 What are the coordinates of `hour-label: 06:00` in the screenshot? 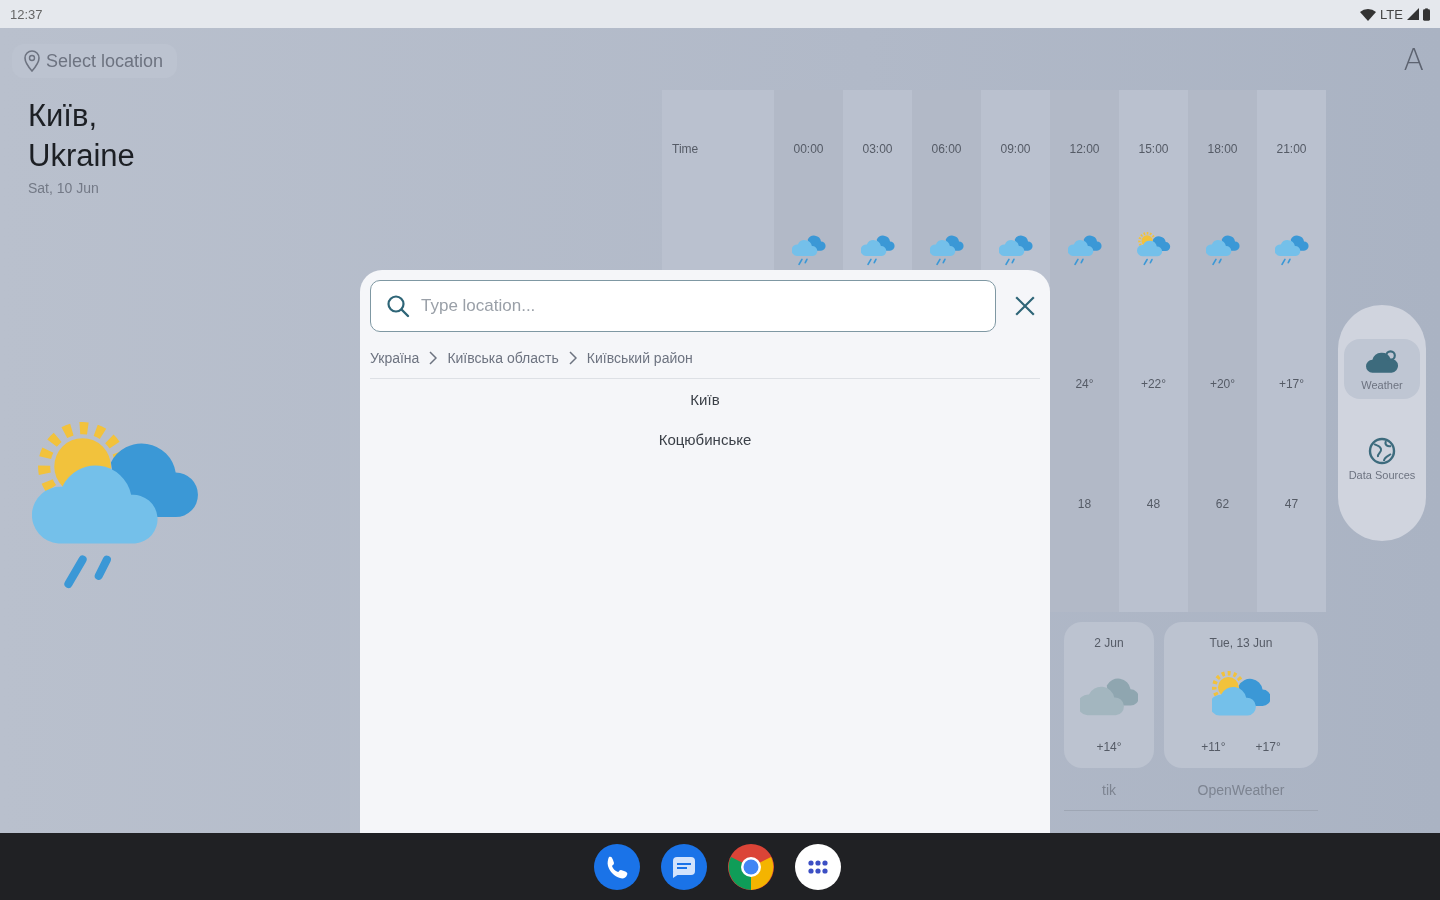 It's located at (946, 149).